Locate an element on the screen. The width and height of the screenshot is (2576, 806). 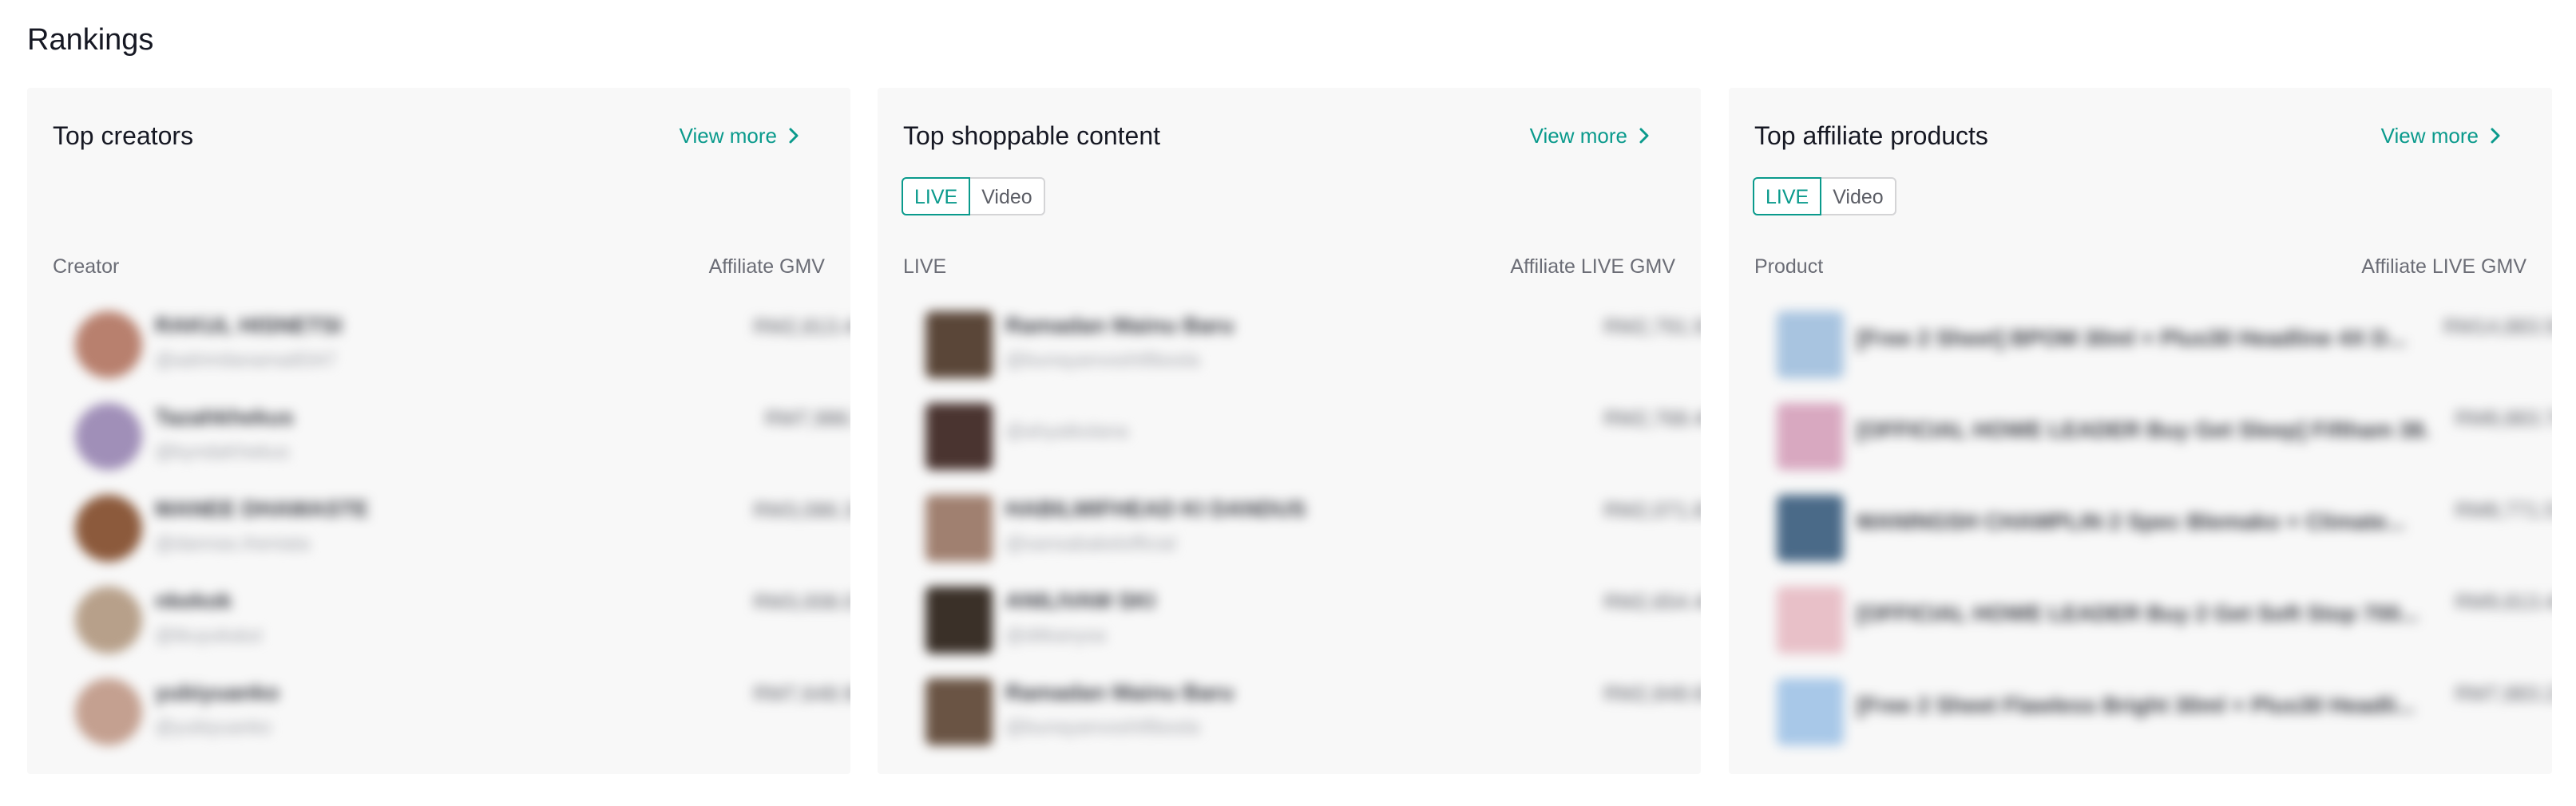
row-value: RM2,071.83 is located at coordinates (1652, 510).